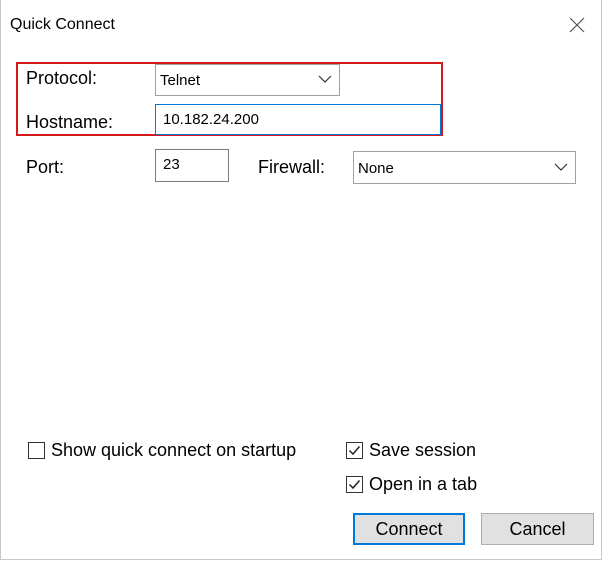 The height and width of the screenshot is (561, 602). What do you see at coordinates (211, 119) in the screenshot?
I see `hostname-value: 10.182.24.200` at bounding box center [211, 119].